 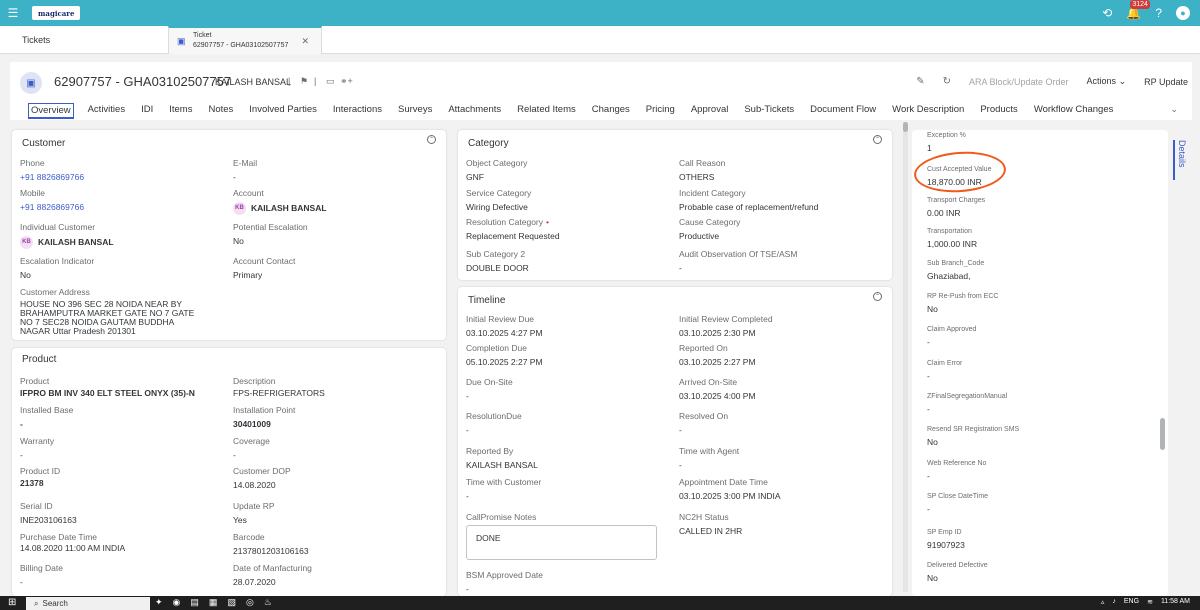 What do you see at coordinates (494, 416) in the screenshot?
I see `resolution-due-label: ResolutionDue` at bounding box center [494, 416].